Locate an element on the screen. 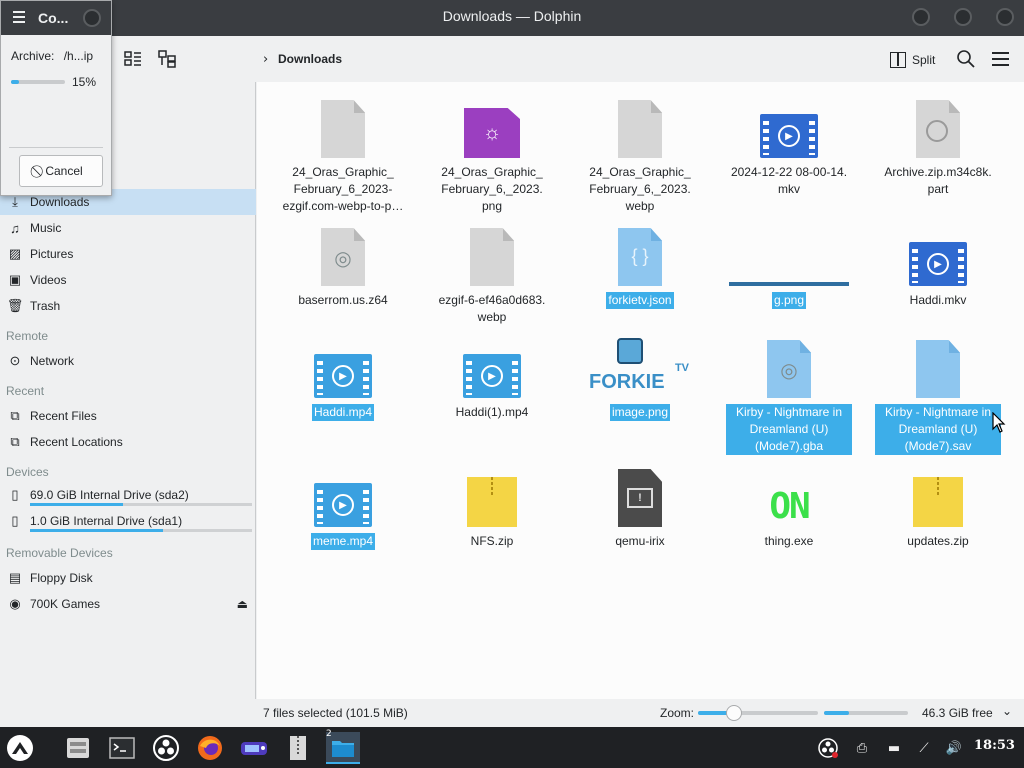 This screenshot has height=768, width=1024. sidebar-item-pictures: ▨ Pictures is located at coordinates (128, 254).